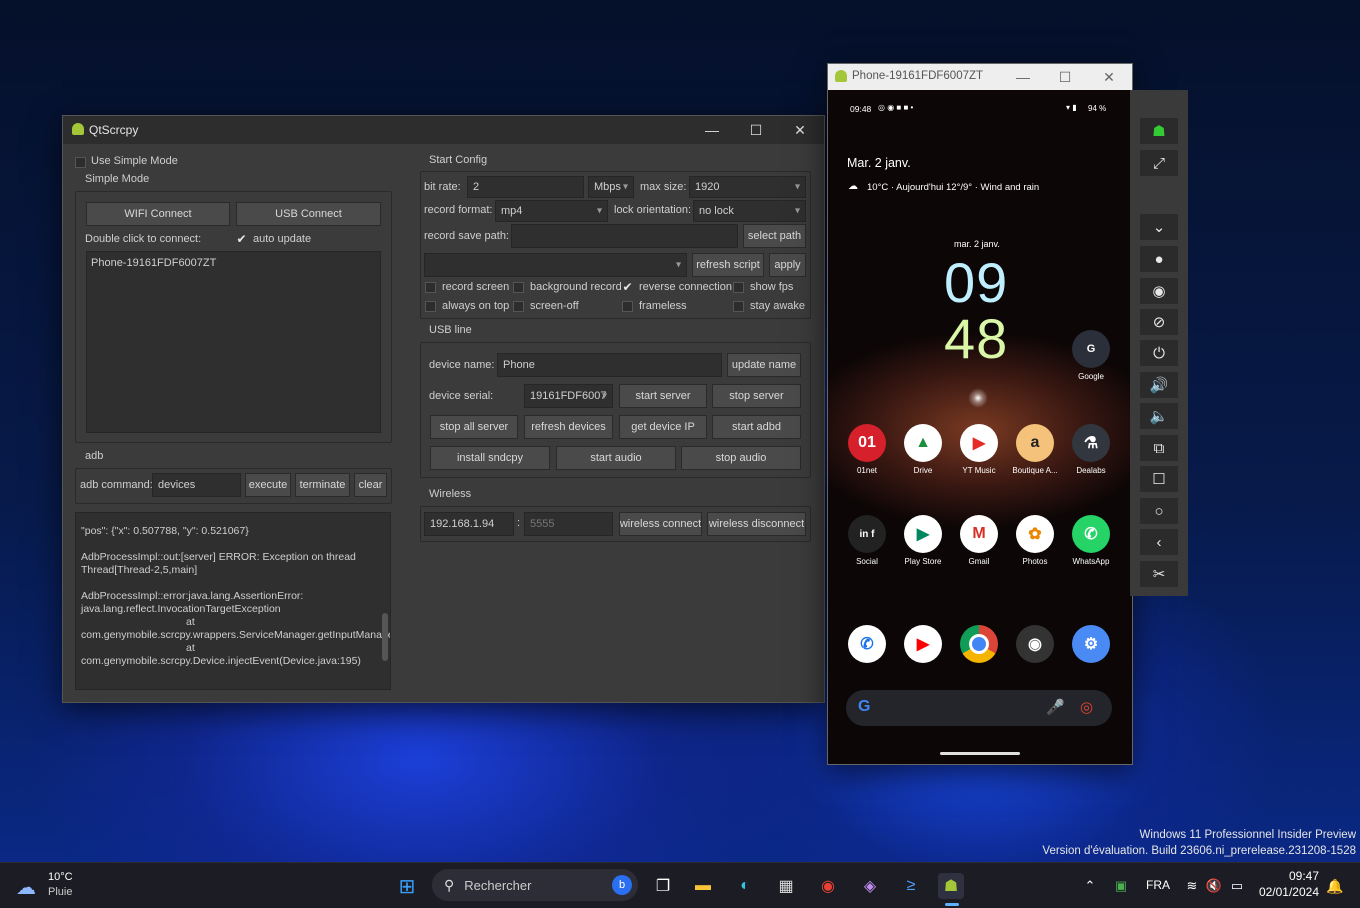  What do you see at coordinates (80, 162) in the screenshot?
I see `simple-mode-checkbox` at bounding box center [80, 162].